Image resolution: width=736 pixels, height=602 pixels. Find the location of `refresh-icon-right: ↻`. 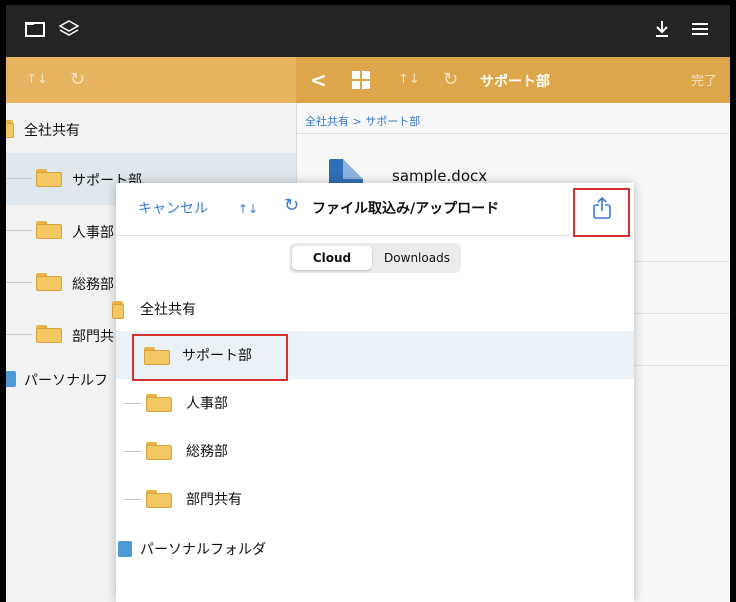

refresh-icon-right: ↻ is located at coordinates (450, 80).